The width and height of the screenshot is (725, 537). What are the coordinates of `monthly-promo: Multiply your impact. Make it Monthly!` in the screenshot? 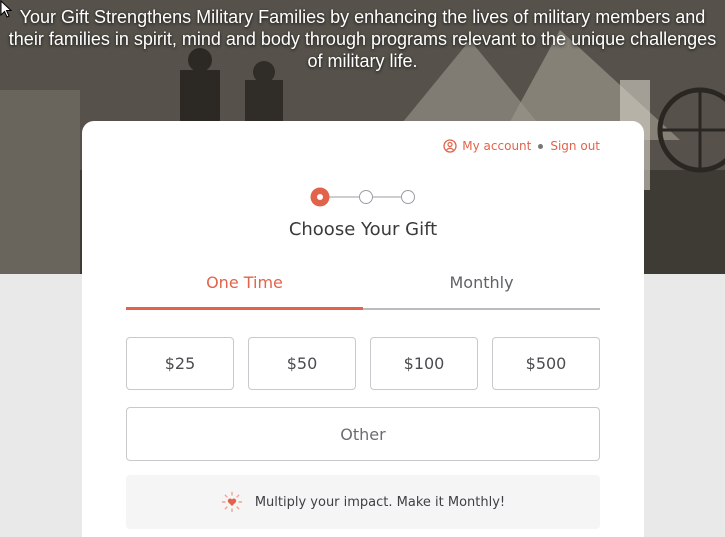 It's located at (363, 502).